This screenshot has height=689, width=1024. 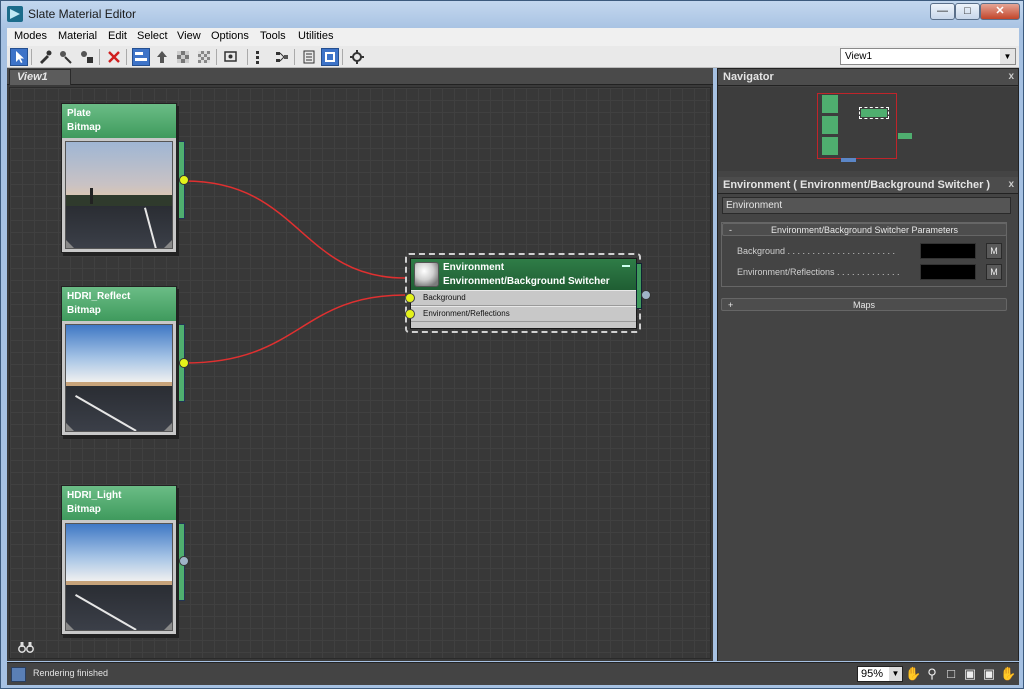 I want to click on menu-view: View, so click(x=189, y=36).